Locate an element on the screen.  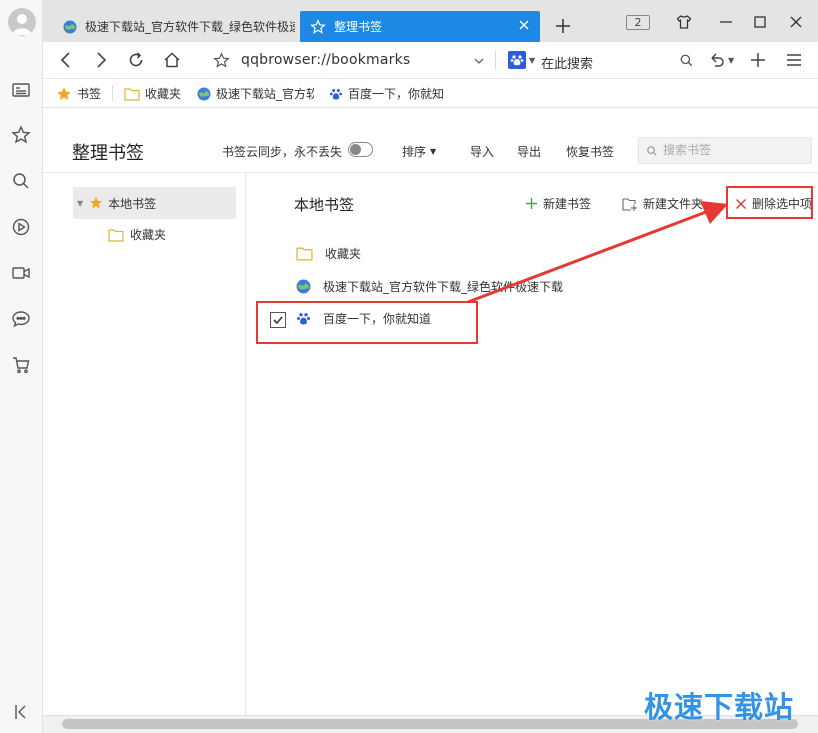
watermark: 极速下载站 is located at coordinates (719, 707).